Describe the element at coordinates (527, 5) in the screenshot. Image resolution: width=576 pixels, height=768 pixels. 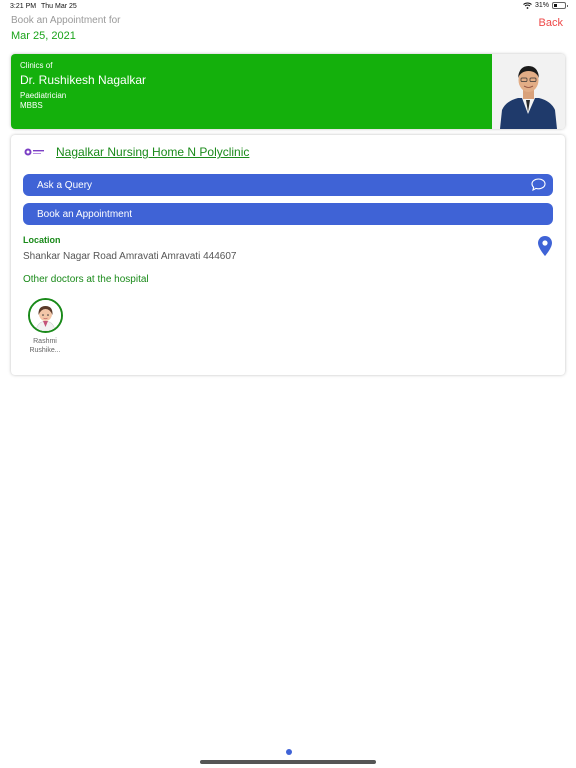
I see `wifi-icon` at that location.